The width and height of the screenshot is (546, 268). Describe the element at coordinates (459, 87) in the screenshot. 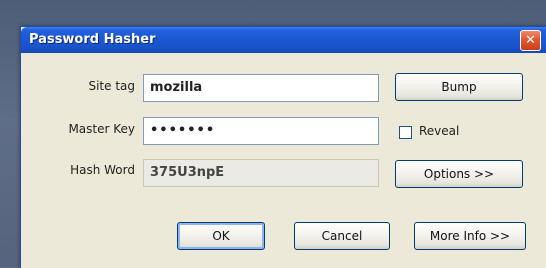

I see `bump-button: Bump` at that location.